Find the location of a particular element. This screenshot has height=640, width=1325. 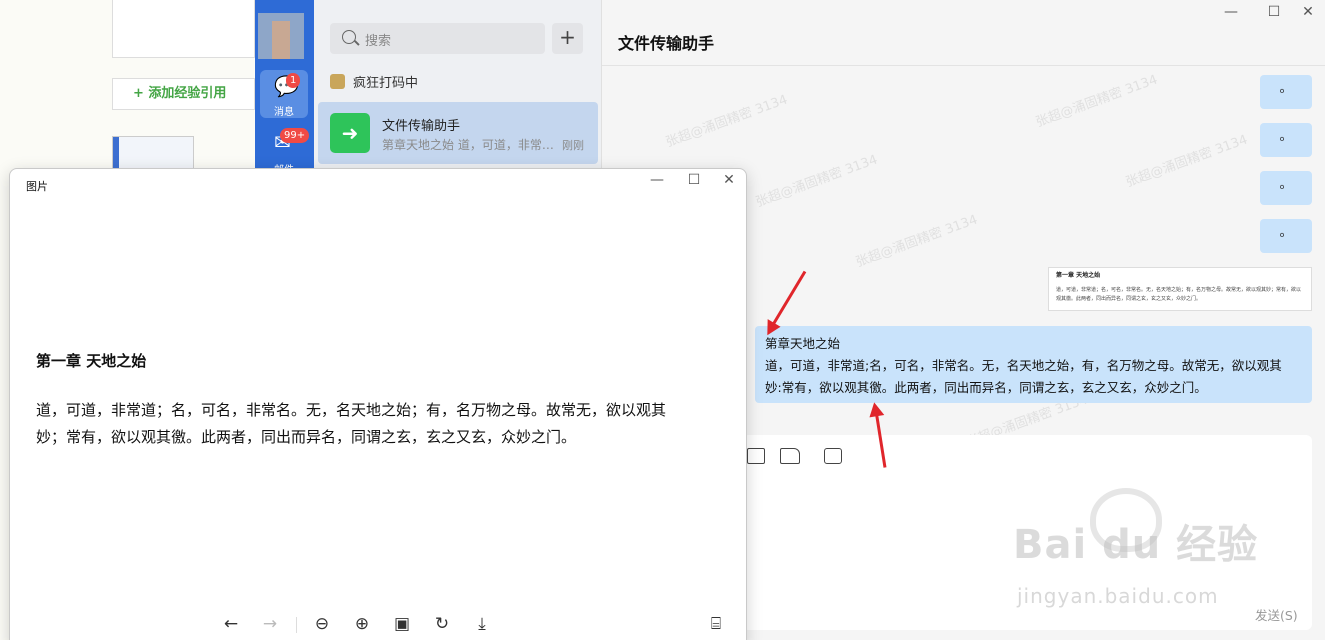

viewer-minimize-button: — is located at coordinates (657, 180).